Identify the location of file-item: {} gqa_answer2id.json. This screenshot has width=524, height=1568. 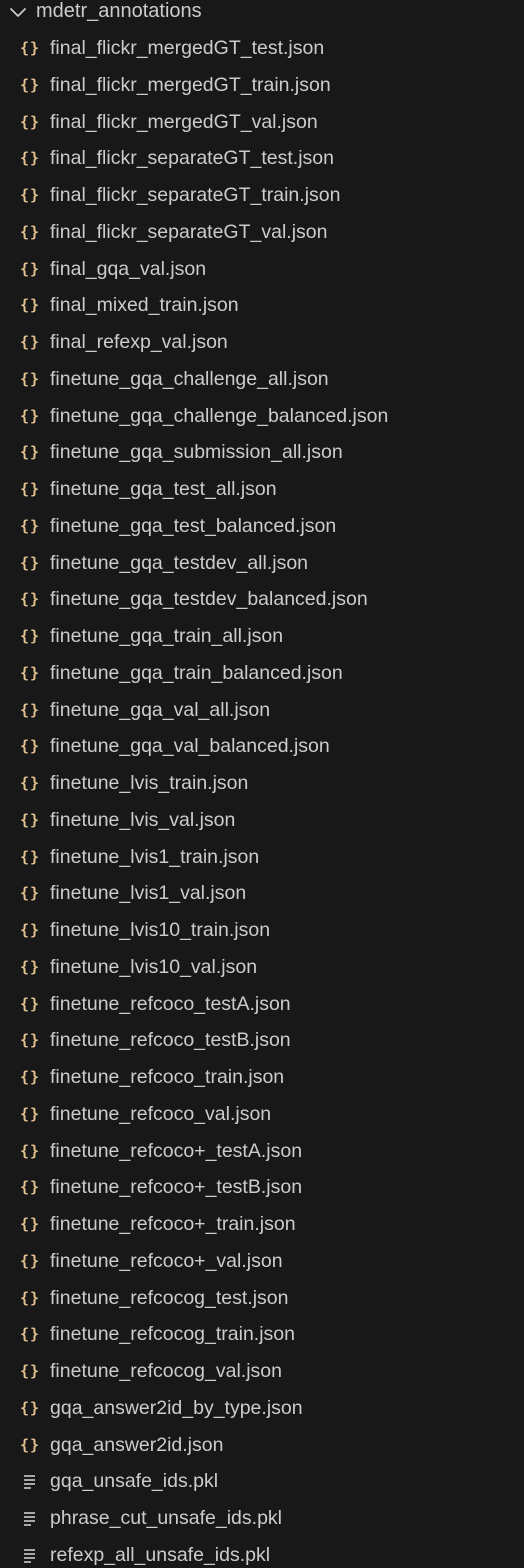
(262, 1445).